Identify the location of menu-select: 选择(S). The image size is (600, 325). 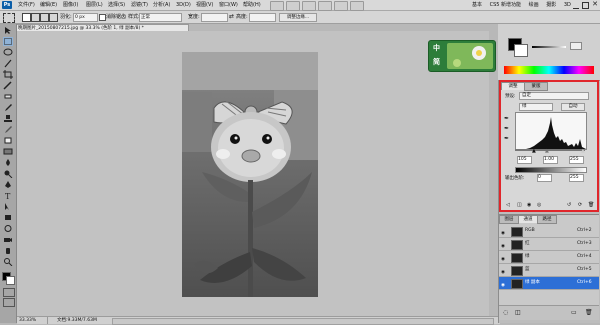
(116, 5).